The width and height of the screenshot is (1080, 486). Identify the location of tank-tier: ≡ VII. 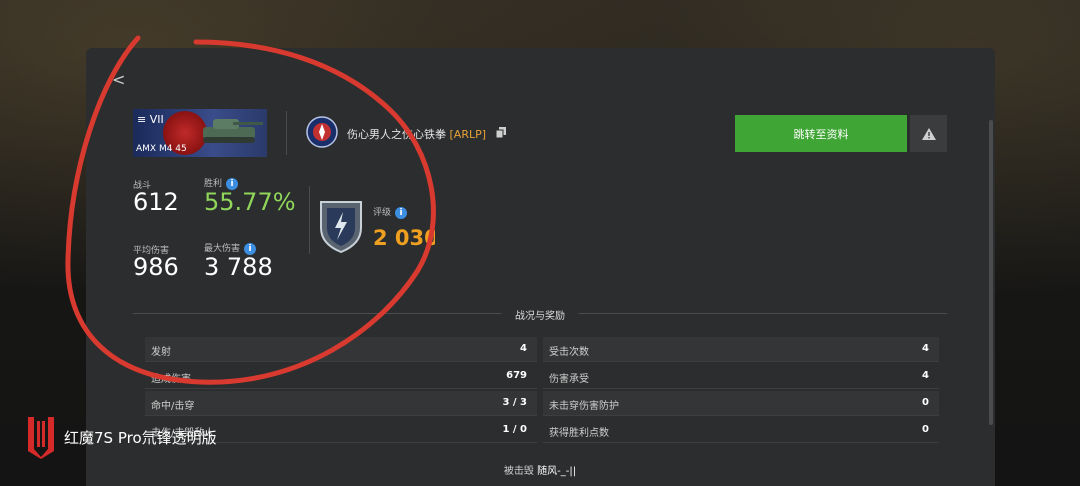
(150, 119).